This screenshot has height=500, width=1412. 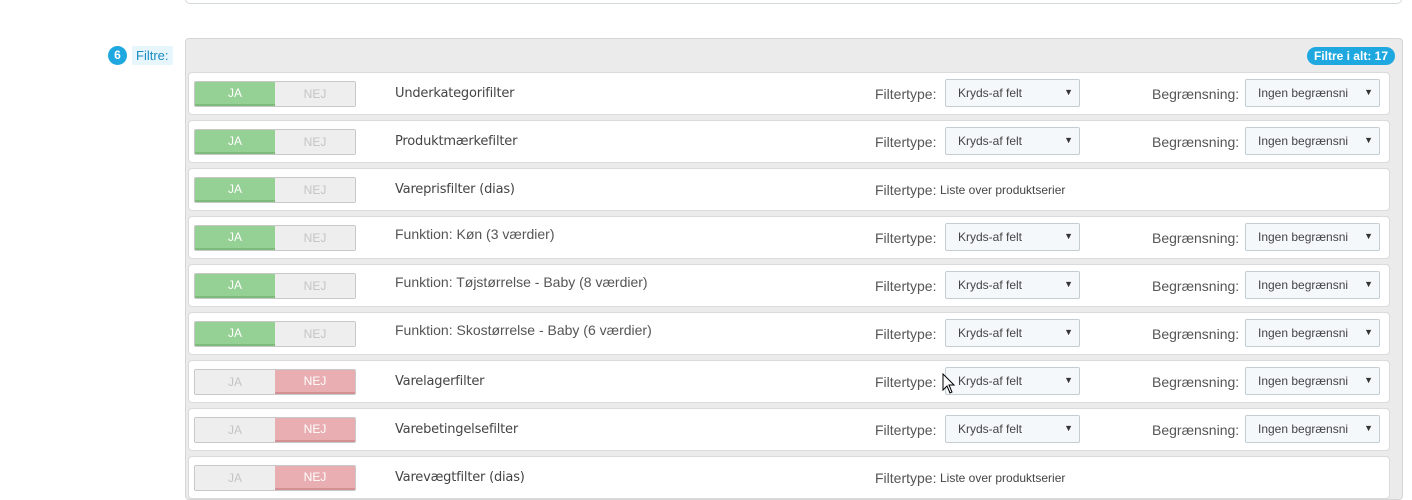 I want to click on filter-name: Funktion: Køn (3 værdier), so click(x=475, y=234).